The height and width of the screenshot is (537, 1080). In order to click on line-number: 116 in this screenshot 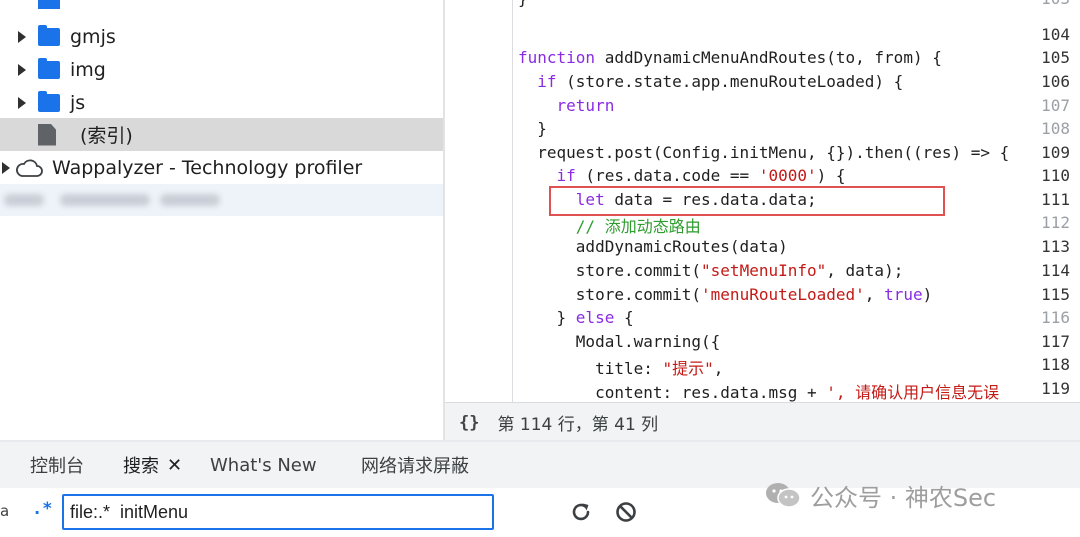, I will do `click(1055, 317)`.